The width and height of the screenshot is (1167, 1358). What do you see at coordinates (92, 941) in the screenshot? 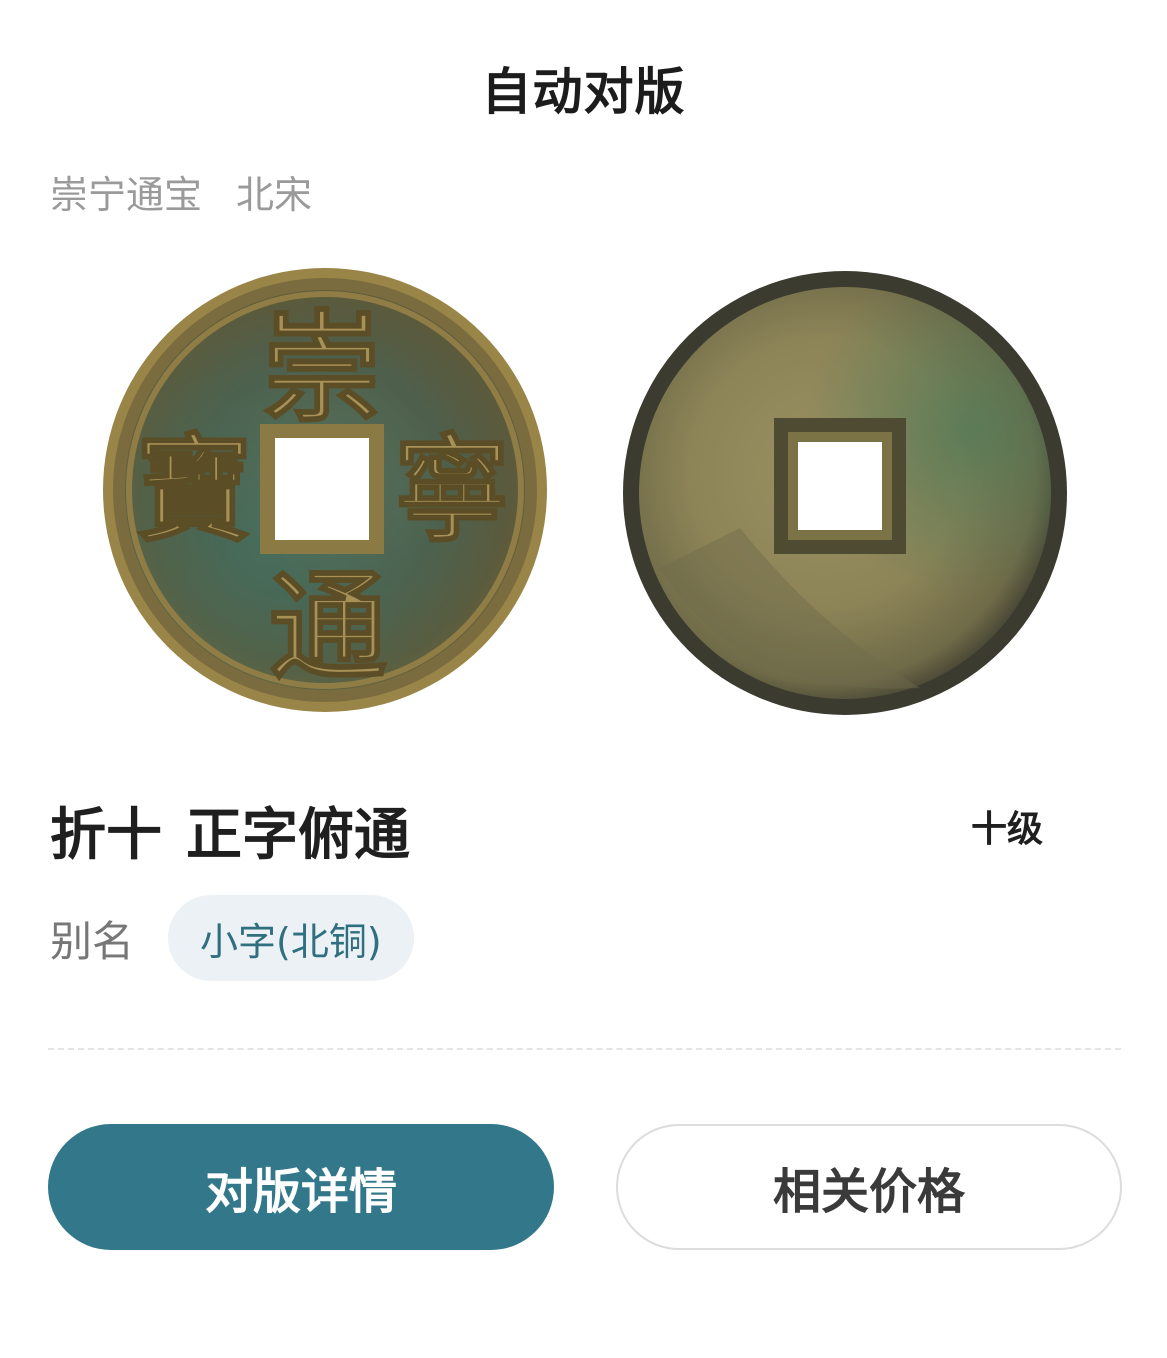
I see `alias-label: 别名` at bounding box center [92, 941].